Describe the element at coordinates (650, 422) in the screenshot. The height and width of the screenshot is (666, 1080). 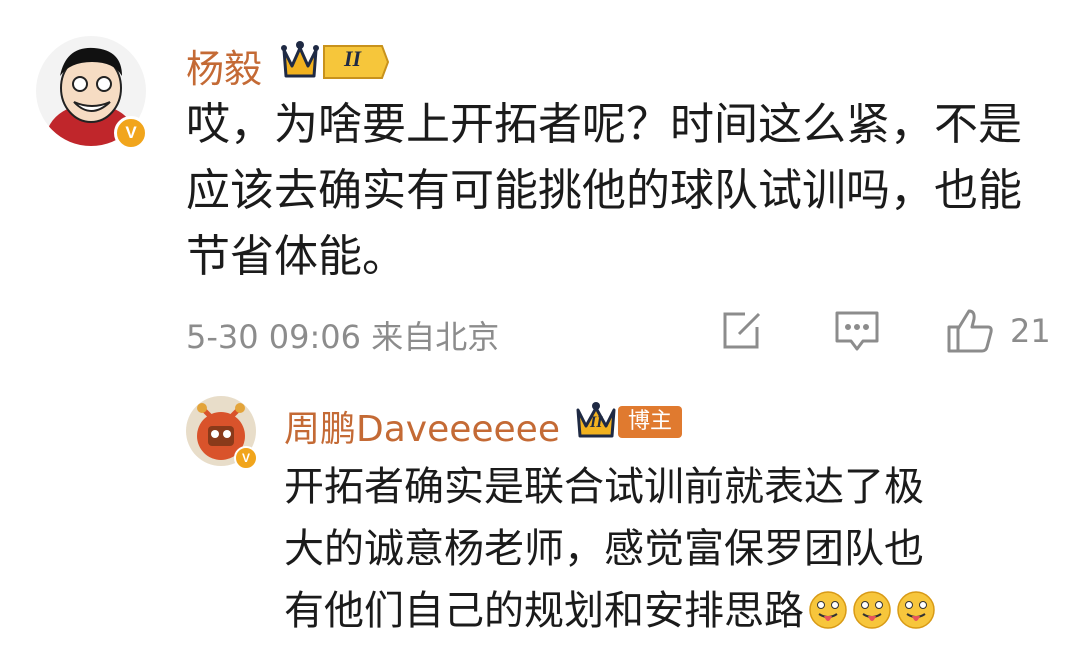
I see `host-badge: 博主` at that location.